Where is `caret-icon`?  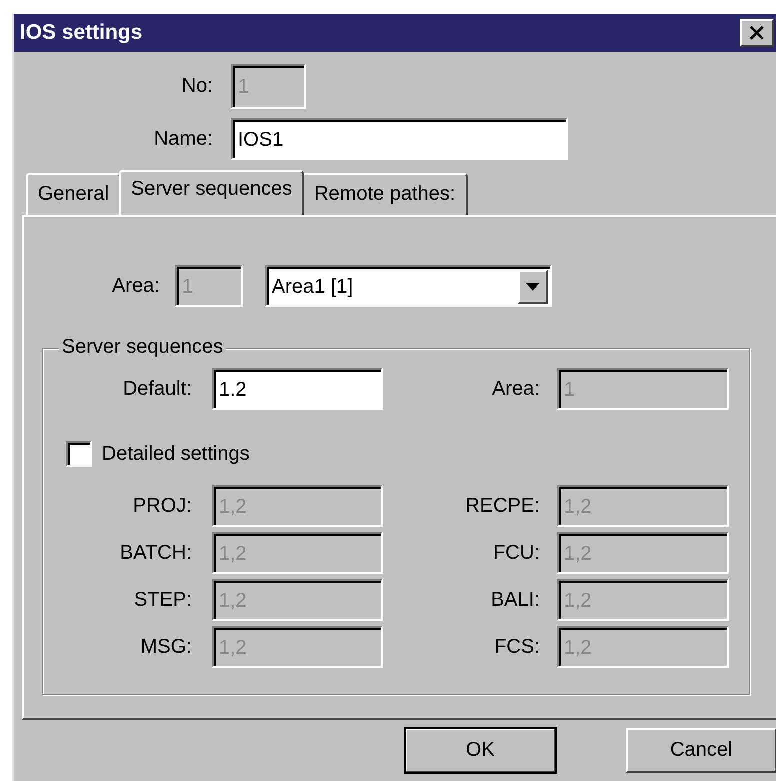
caret-icon is located at coordinates (533, 287).